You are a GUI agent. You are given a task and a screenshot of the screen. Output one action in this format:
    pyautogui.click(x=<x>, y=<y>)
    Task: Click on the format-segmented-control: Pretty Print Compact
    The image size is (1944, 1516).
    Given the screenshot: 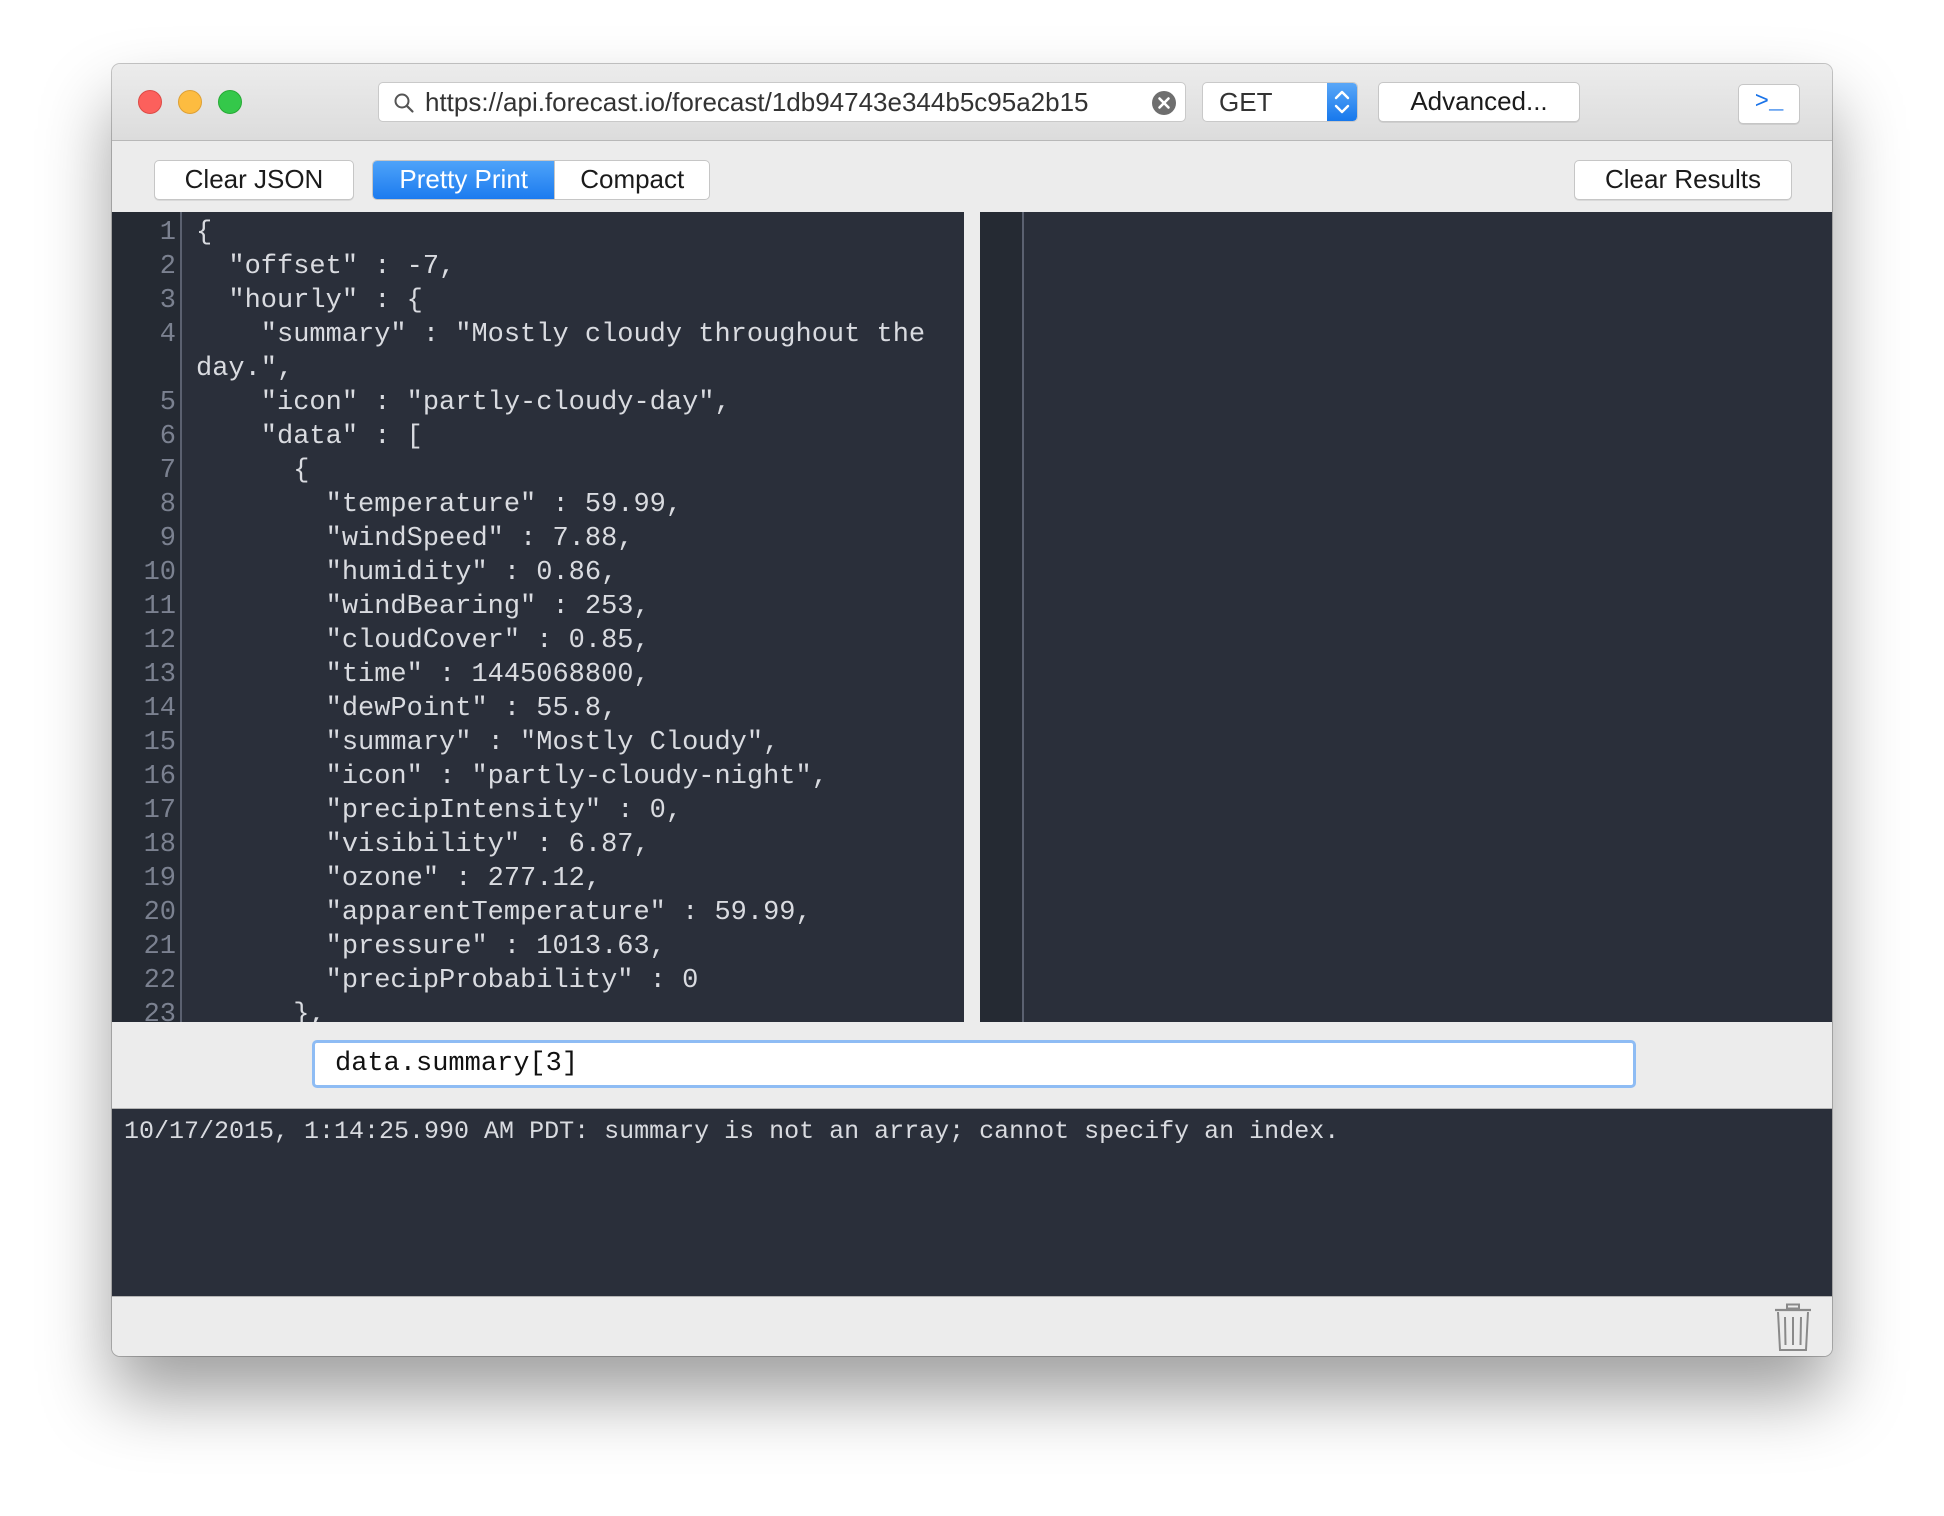 What is the action you would take?
    pyautogui.click(x=541, y=180)
    